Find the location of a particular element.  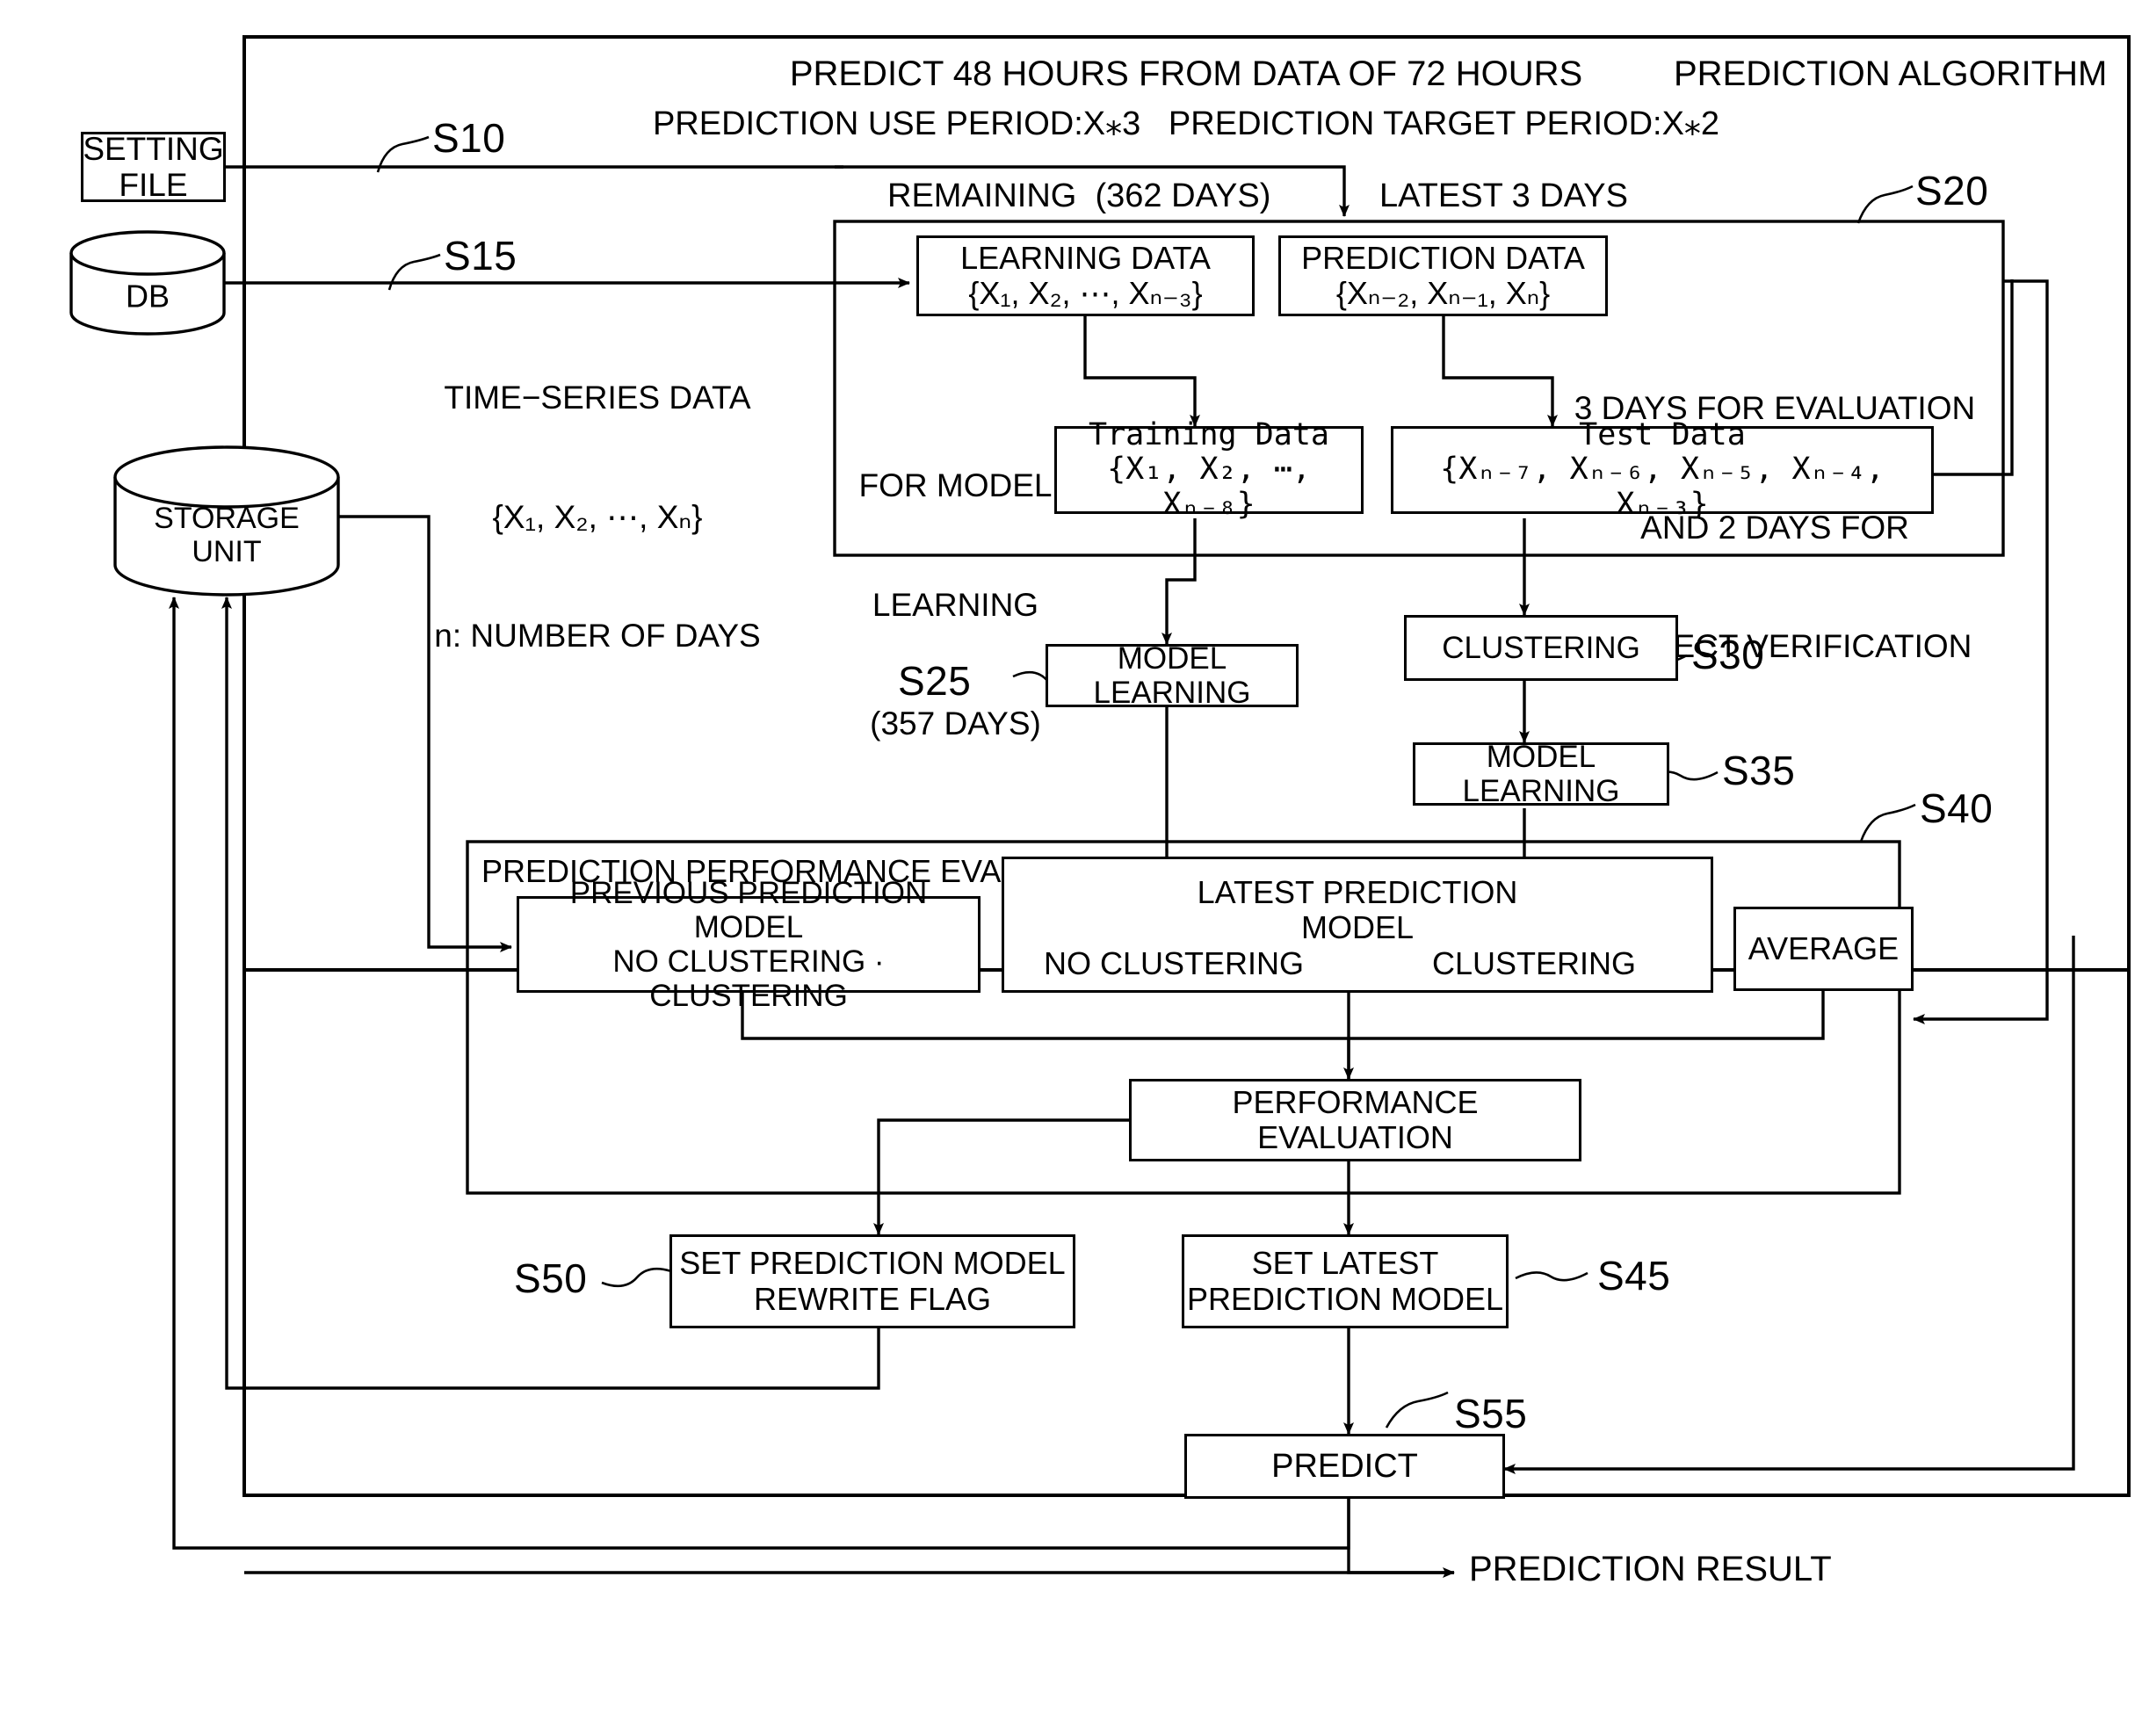

remaining-days-label: REMAINING (362 DAYS) is located at coordinates (1079, 195).